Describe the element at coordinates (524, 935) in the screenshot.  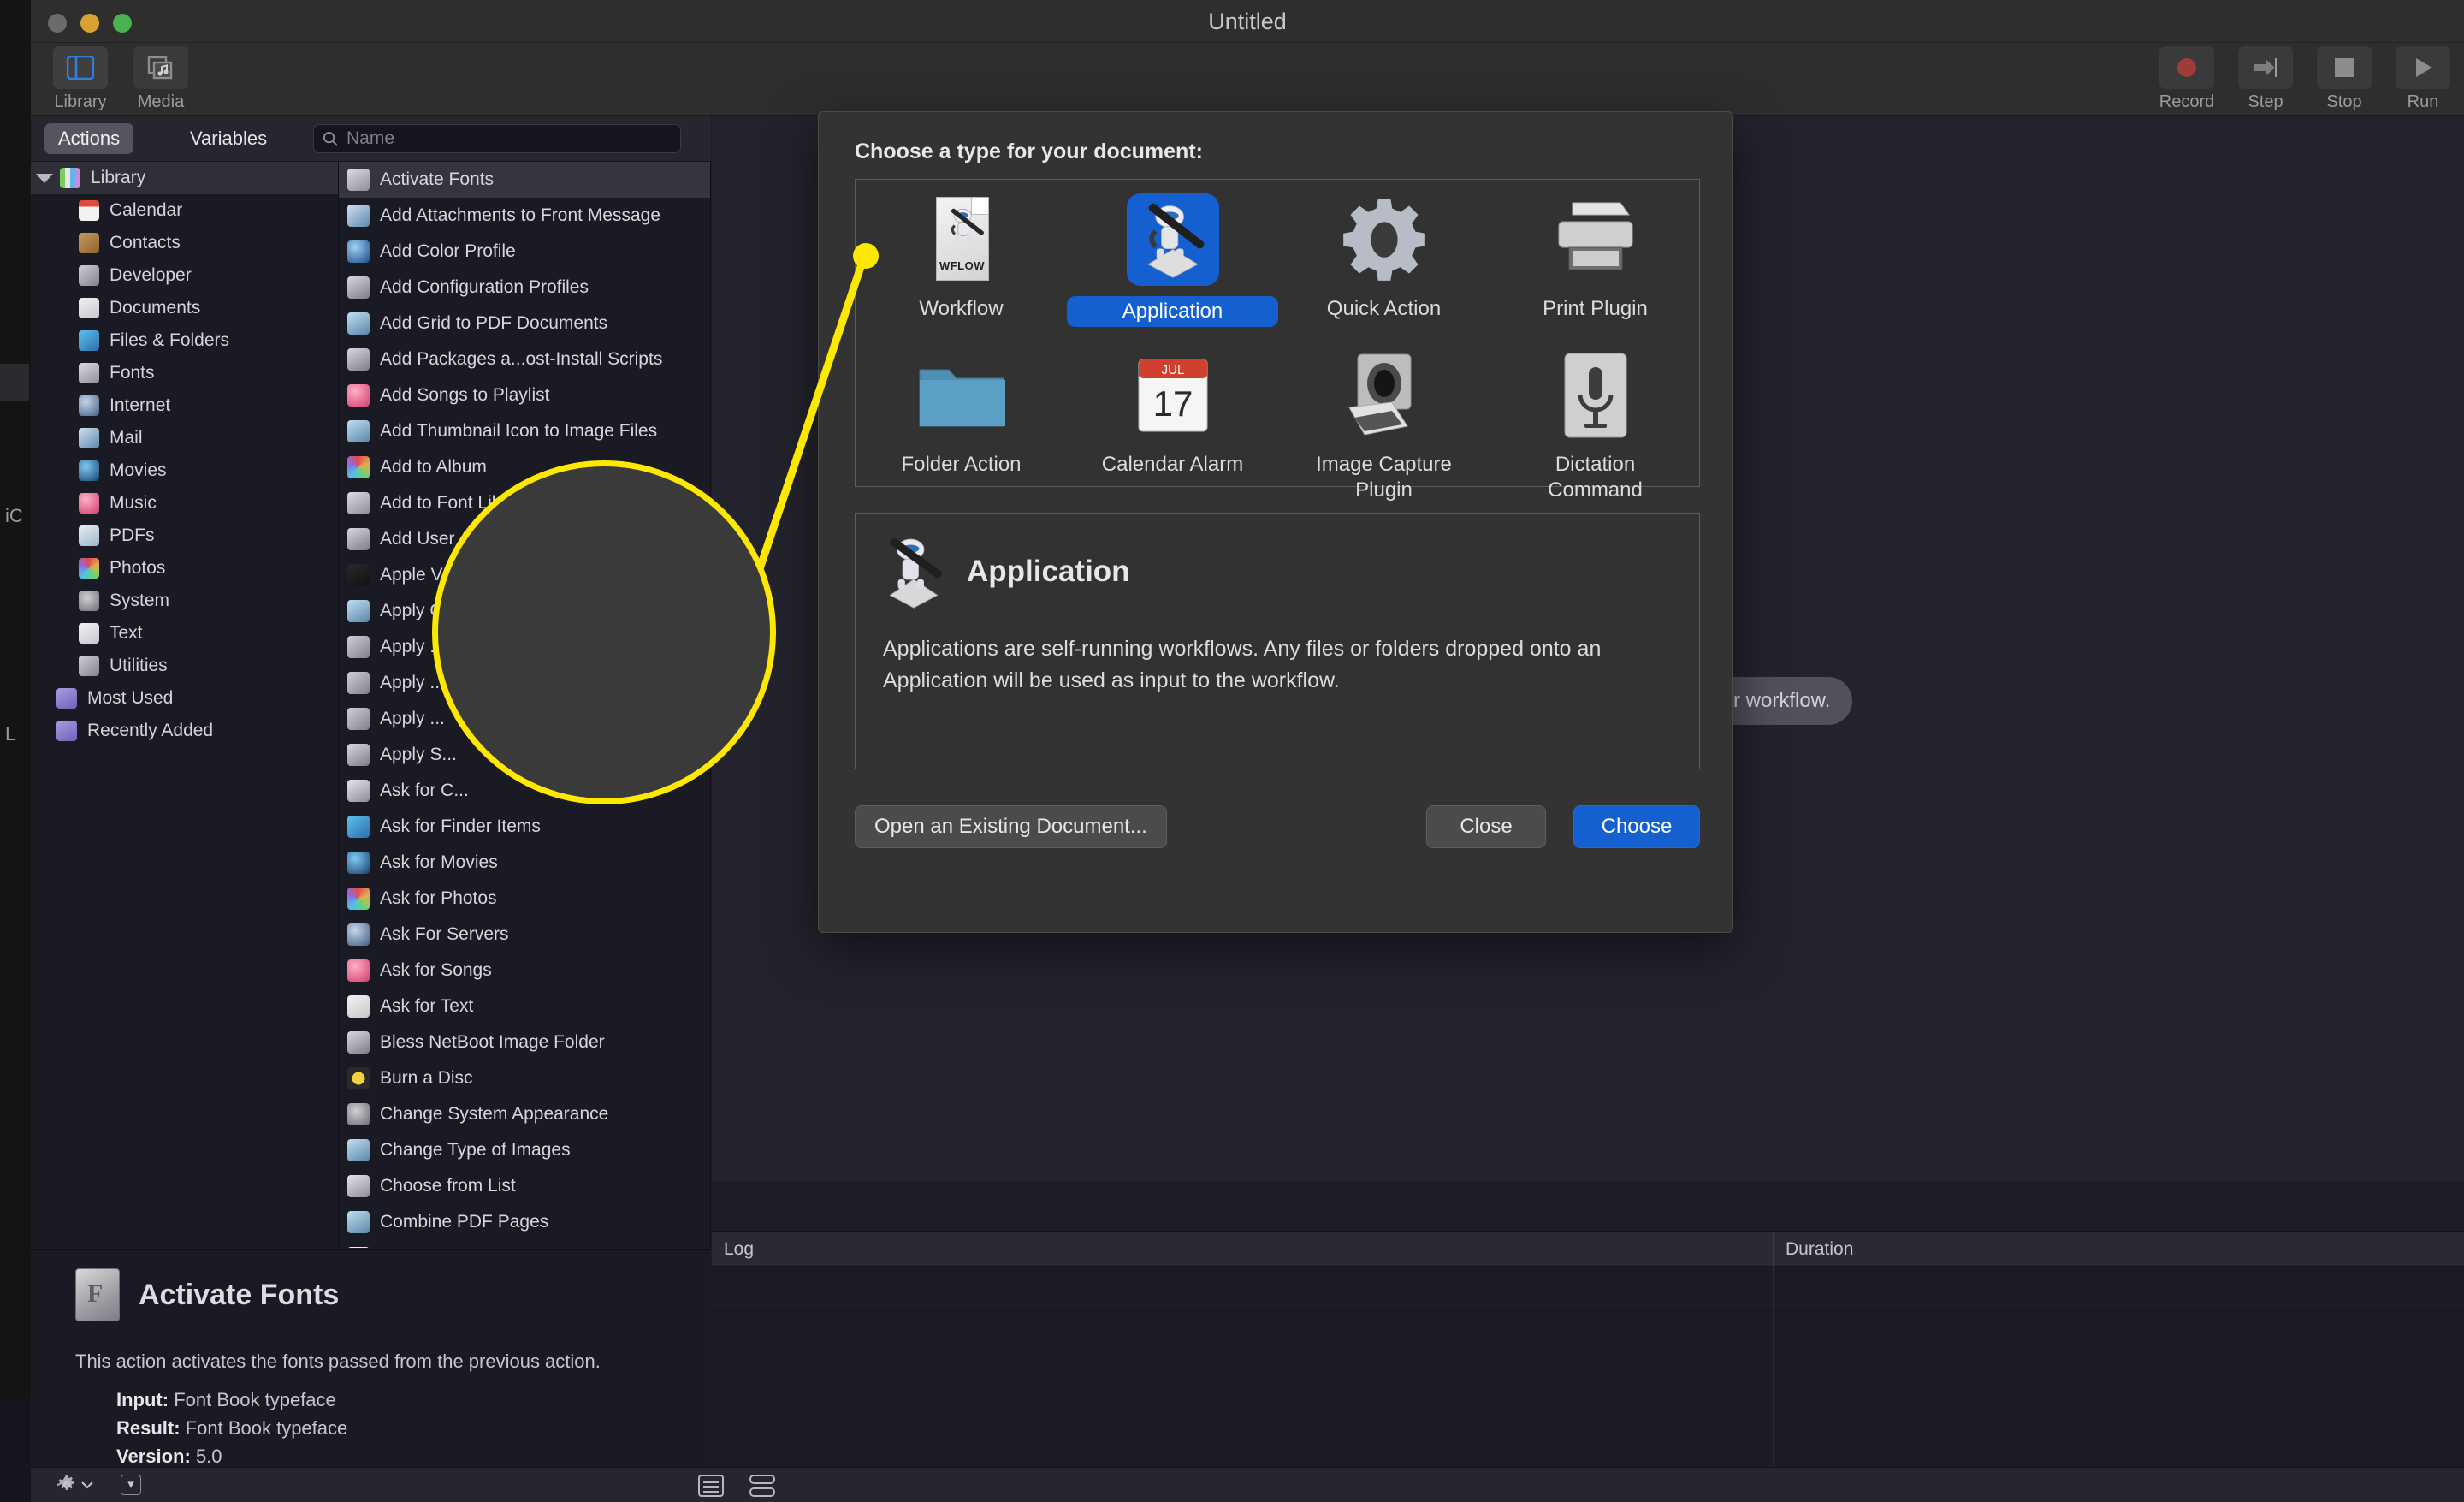
I see `list-item: Ask For Servers` at that location.